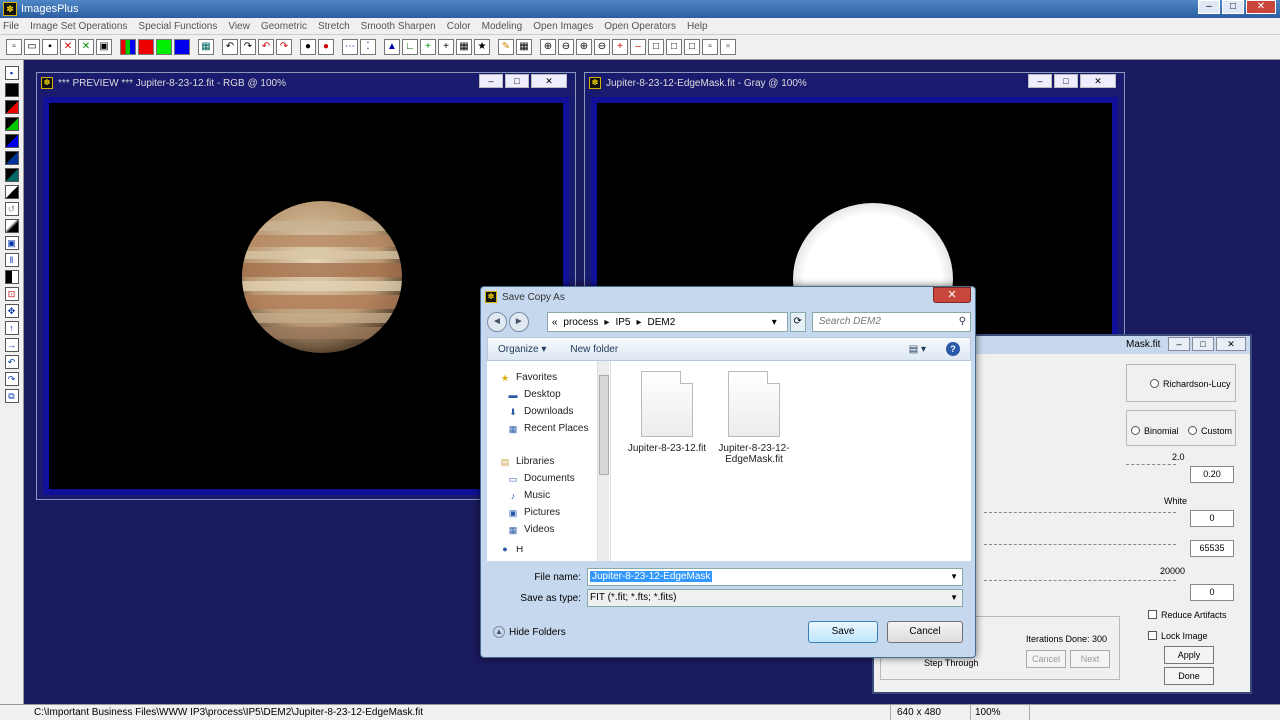 This screenshot has width=1280, height=720. What do you see at coordinates (524, 47) in the screenshot?
I see `table-icon: ▦` at bounding box center [524, 47].